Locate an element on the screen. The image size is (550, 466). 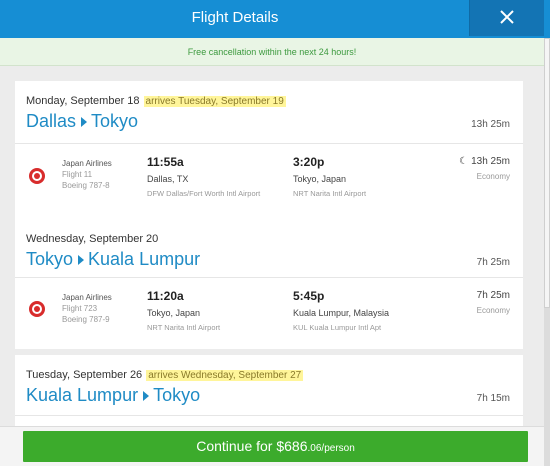
route-title: Tokyo Kuala Lumpur is located at coordinates (113, 259).